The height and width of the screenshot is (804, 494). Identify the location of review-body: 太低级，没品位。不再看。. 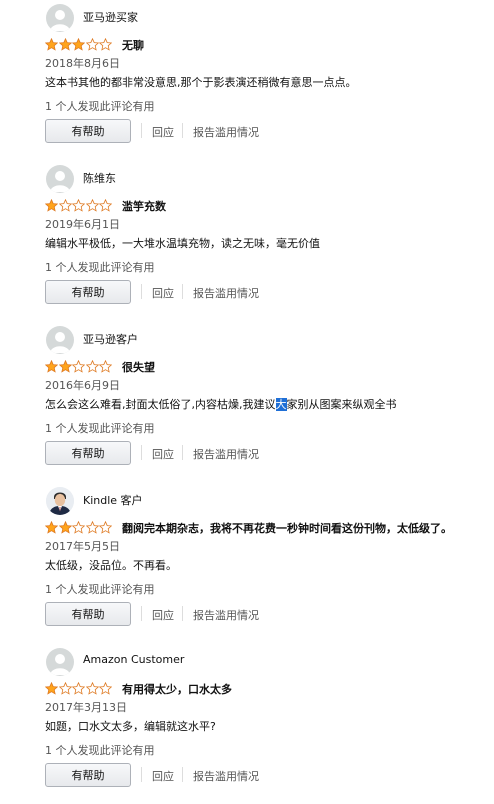
(111, 565).